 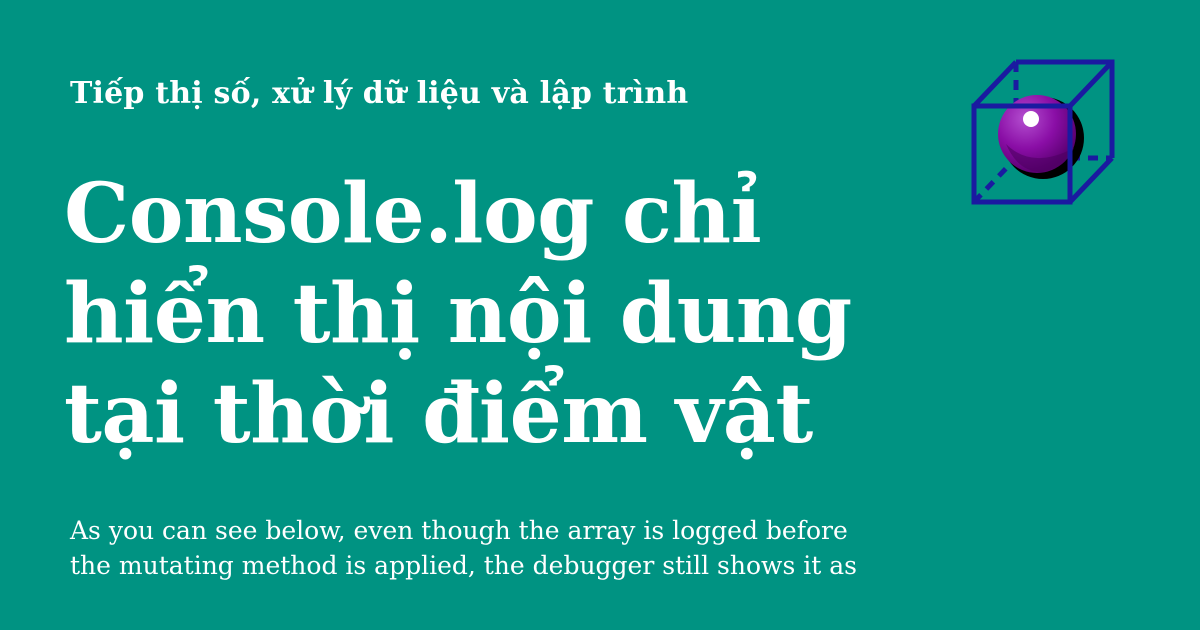 I want to click on cube-with-sphere-icon, so click(x=1043, y=132).